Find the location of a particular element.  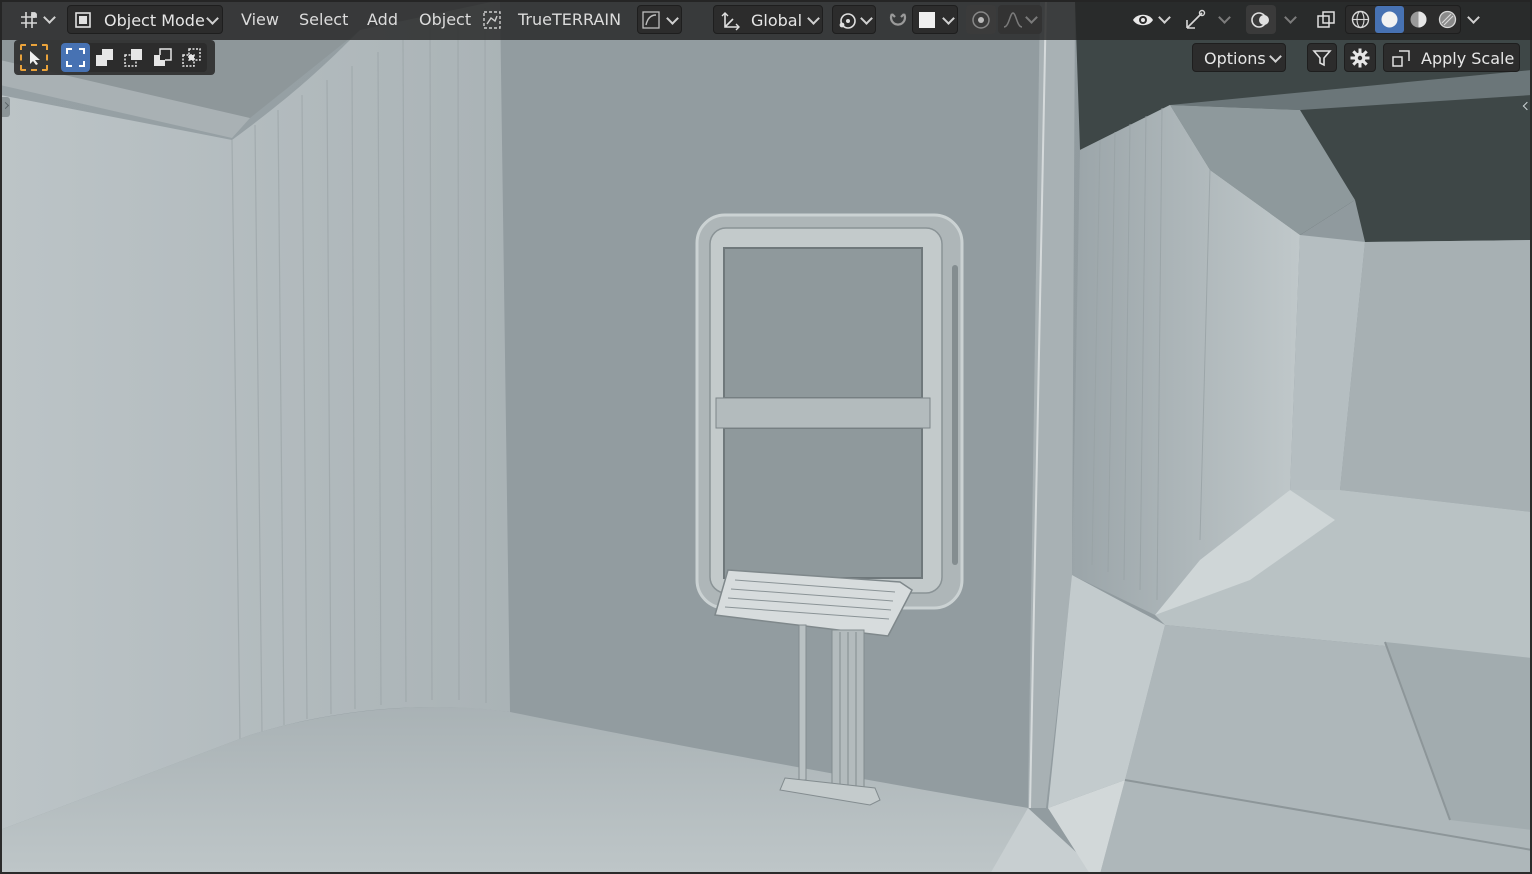

select-extend-icon is located at coordinates (104, 57).